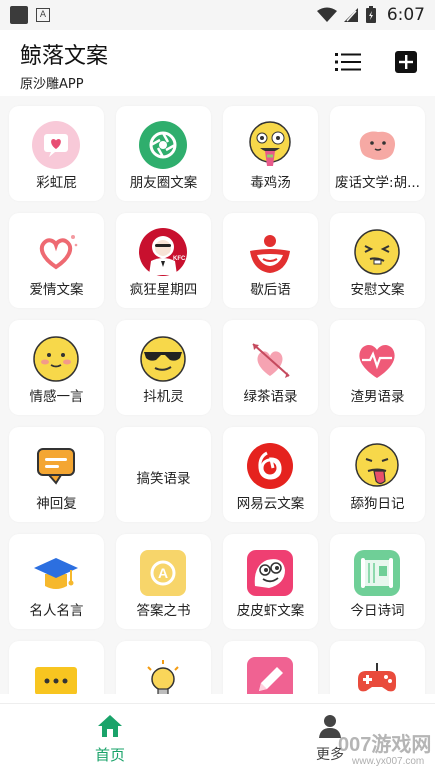 This screenshot has height=776, width=435. Describe the element at coordinates (56, 466) in the screenshot. I see `chat-bubble-icon` at that location.